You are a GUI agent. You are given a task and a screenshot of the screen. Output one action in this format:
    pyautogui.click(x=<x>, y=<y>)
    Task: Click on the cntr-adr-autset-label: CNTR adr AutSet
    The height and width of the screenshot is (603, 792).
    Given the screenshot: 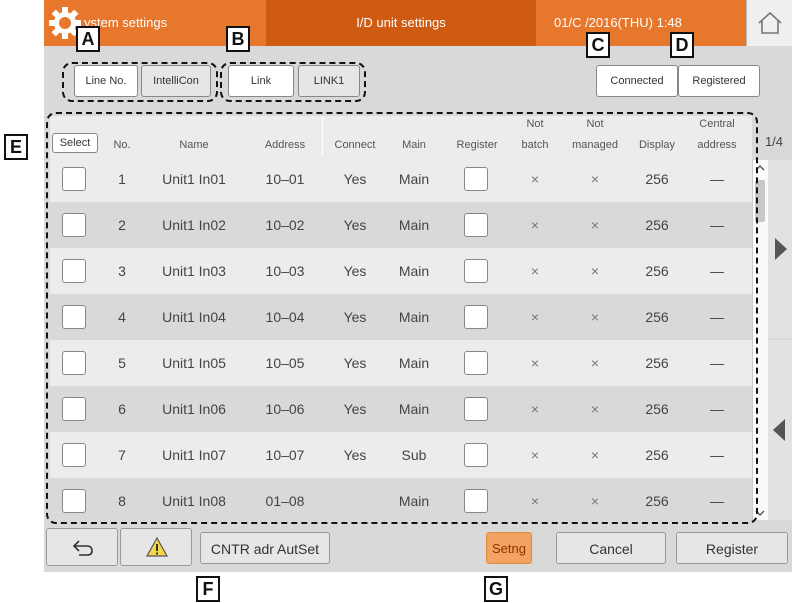 What is the action you would take?
    pyautogui.click(x=265, y=549)
    